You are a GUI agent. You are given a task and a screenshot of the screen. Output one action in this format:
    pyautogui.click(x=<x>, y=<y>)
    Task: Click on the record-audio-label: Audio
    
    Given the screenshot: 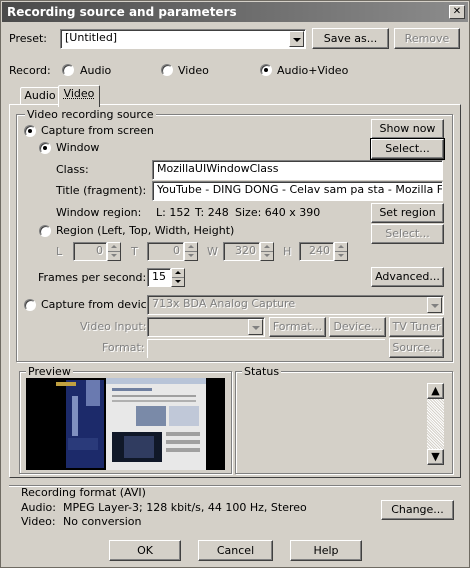 What is the action you would take?
    pyautogui.click(x=95, y=71)
    